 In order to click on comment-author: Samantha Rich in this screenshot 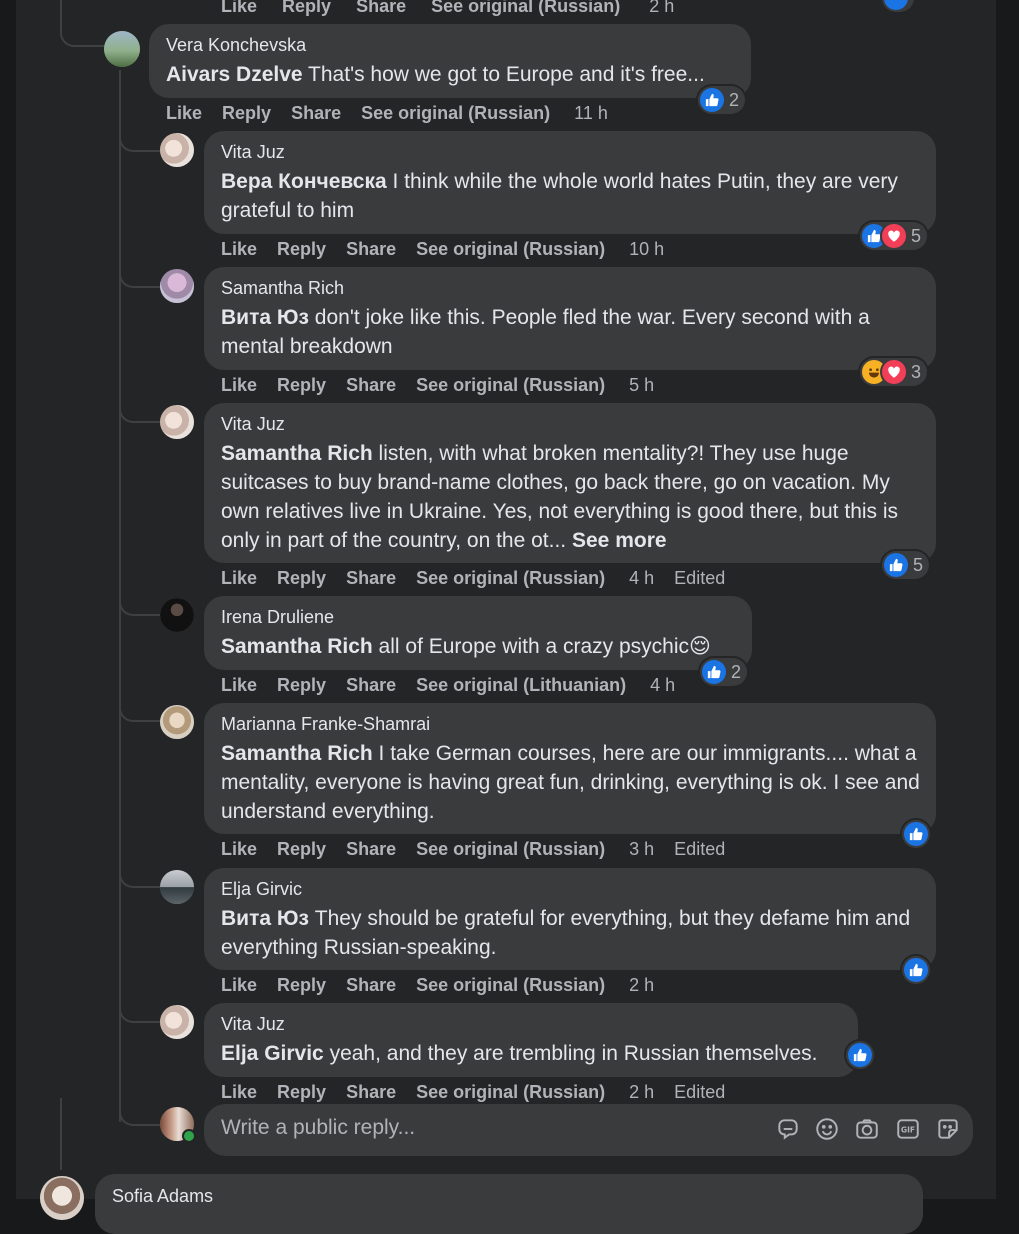, I will do `click(570, 288)`.